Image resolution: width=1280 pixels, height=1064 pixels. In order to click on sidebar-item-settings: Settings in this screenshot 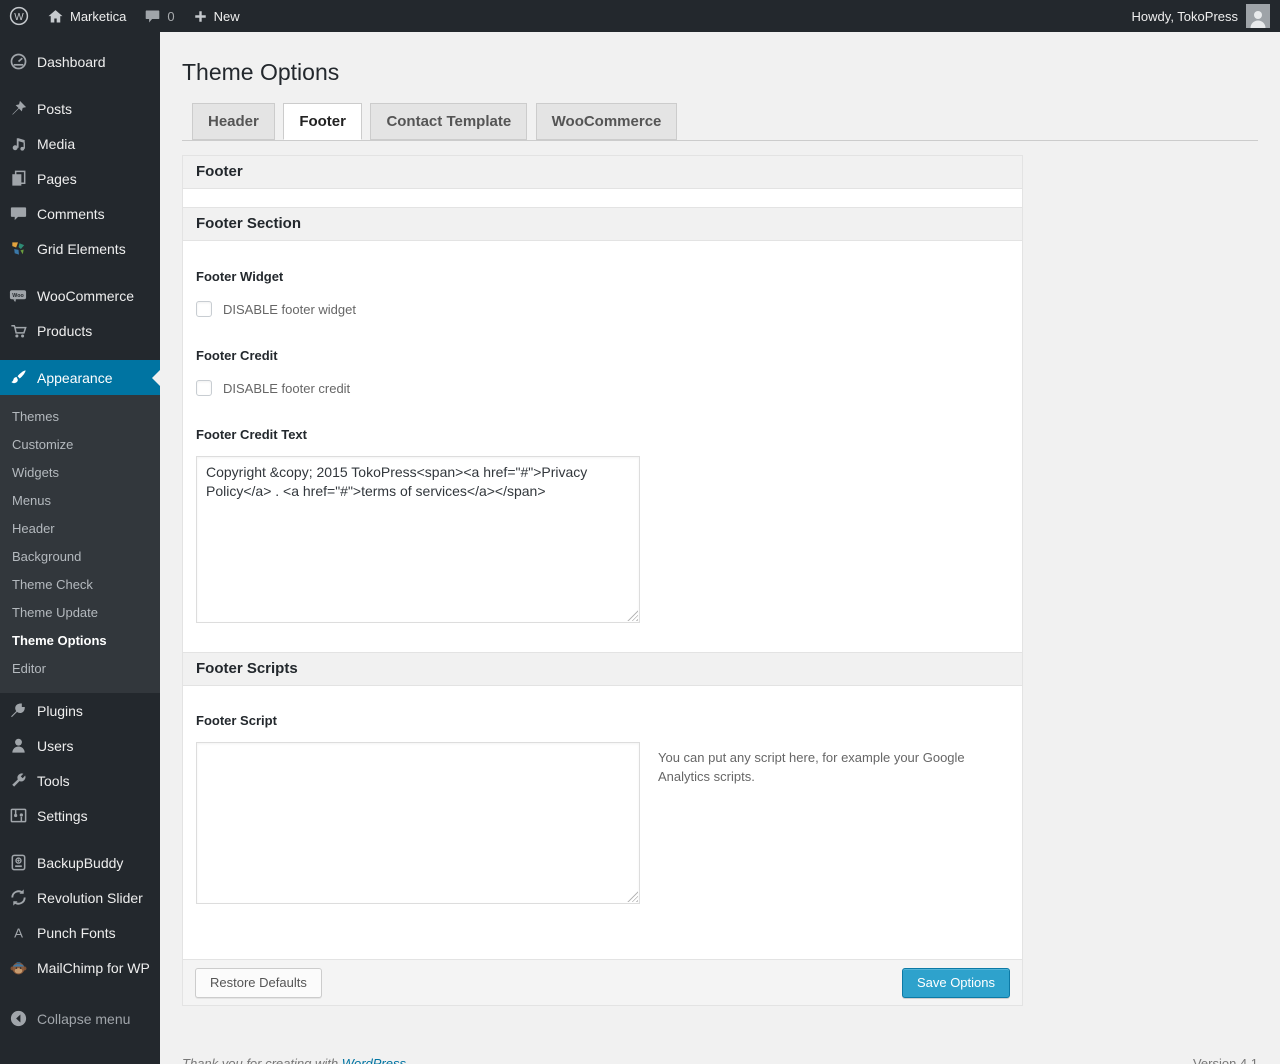, I will do `click(80, 815)`.